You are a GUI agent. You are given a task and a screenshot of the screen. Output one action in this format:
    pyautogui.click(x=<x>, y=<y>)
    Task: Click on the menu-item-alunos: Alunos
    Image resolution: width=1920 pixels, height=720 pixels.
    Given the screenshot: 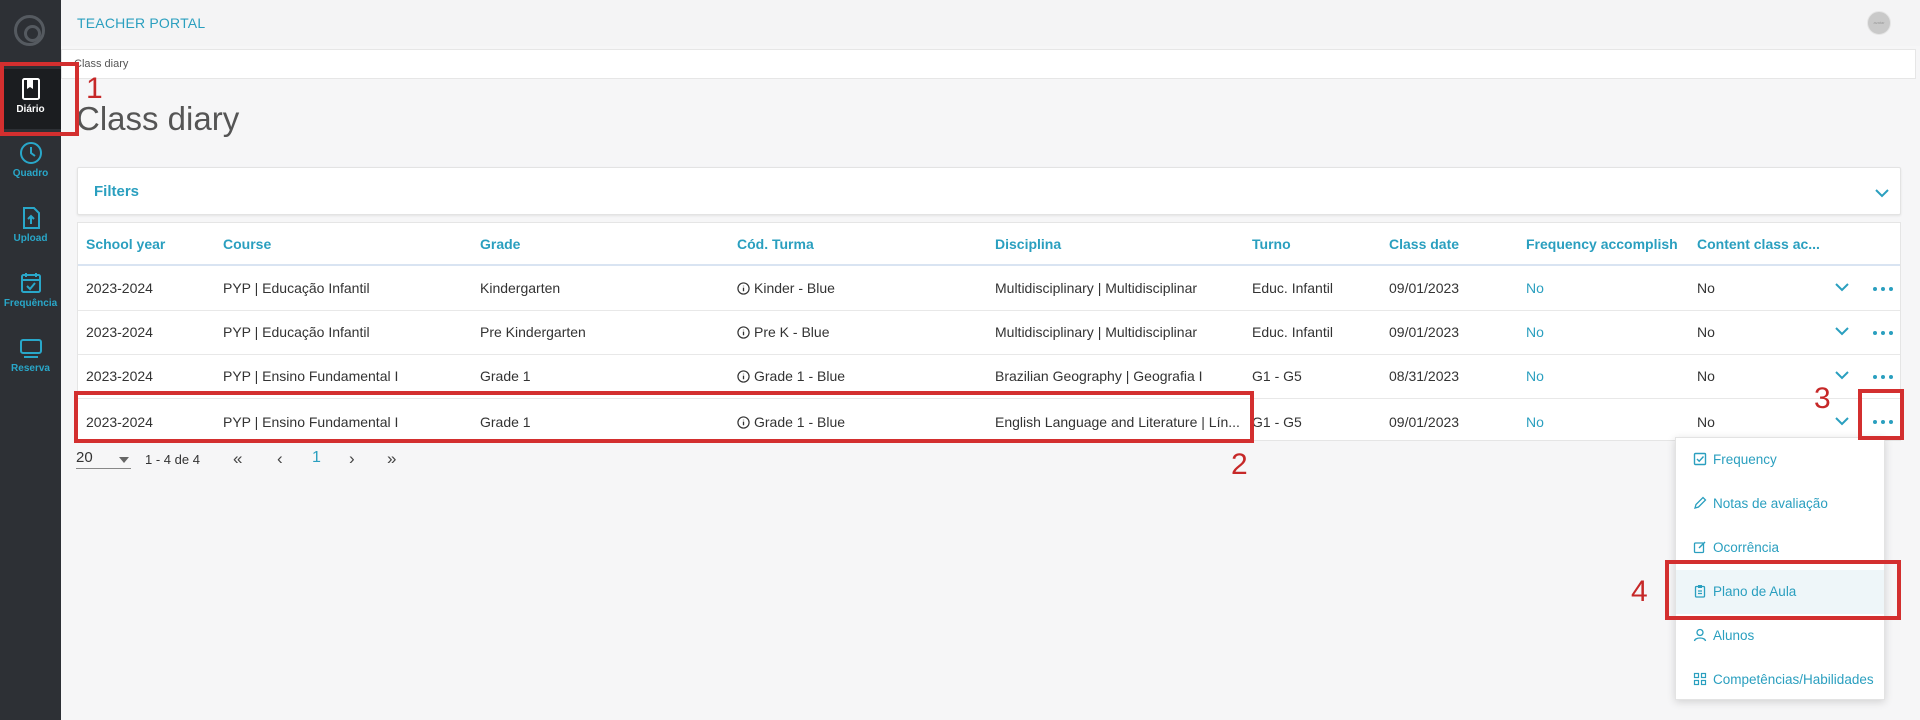 What is the action you would take?
    pyautogui.click(x=1780, y=636)
    